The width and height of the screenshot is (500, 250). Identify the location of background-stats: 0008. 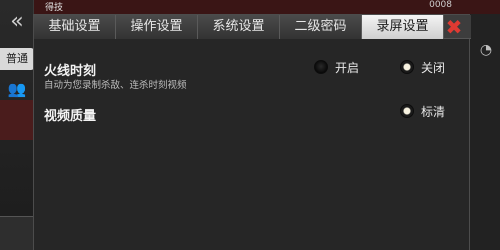
(440, 5).